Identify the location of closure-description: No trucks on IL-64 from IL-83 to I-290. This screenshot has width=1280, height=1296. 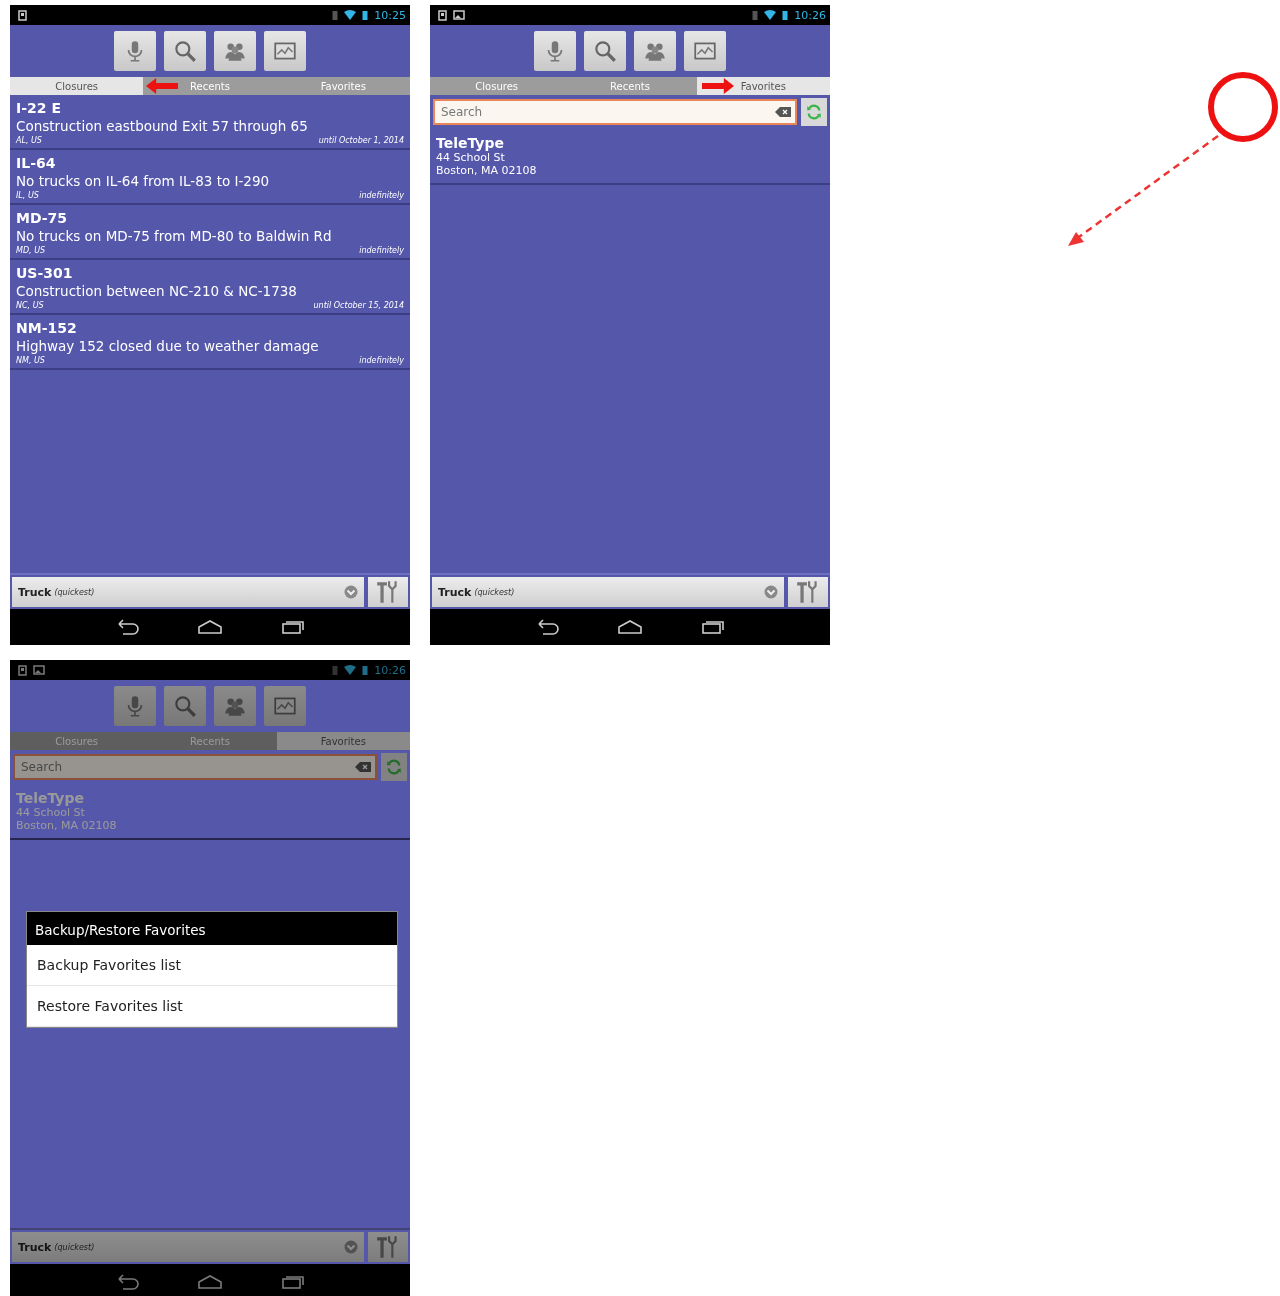
(143, 181).